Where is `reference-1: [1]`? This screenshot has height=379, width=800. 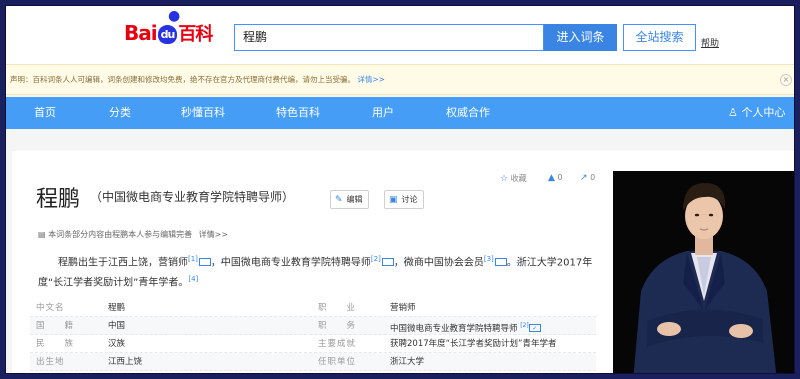 reference-1: [1] is located at coordinates (193, 259).